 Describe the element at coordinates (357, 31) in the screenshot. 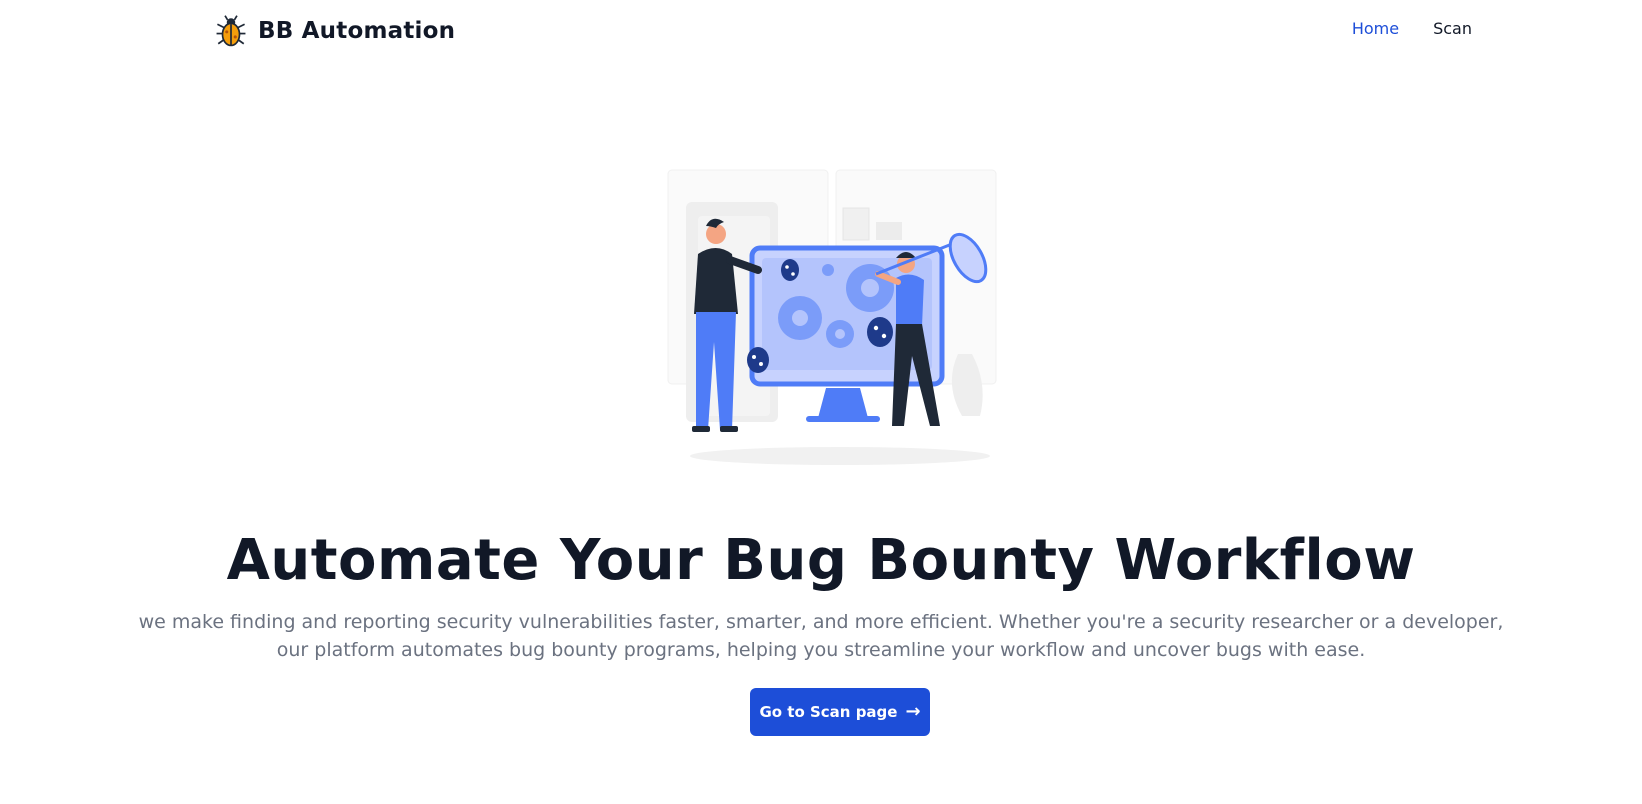

I see `brand-name: BB Automation` at that location.